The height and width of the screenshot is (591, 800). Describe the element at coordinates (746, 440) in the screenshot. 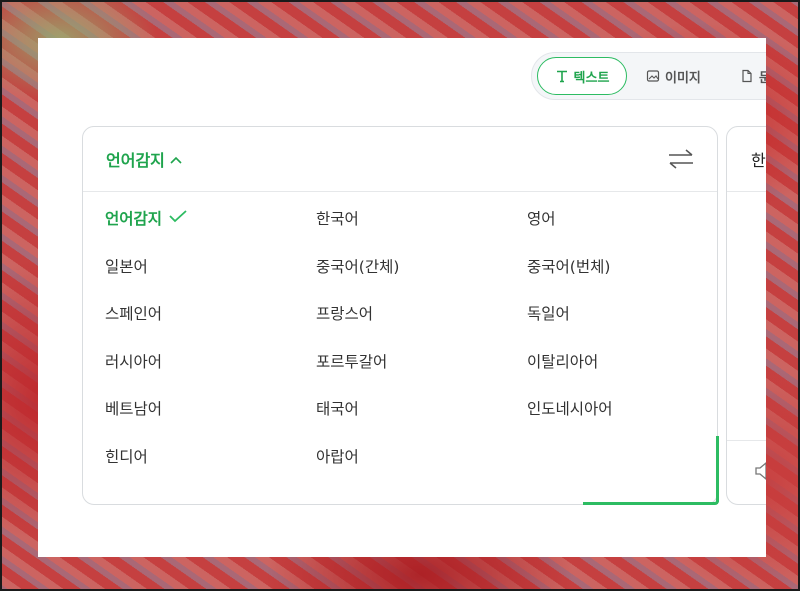

I see `target-footer` at that location.